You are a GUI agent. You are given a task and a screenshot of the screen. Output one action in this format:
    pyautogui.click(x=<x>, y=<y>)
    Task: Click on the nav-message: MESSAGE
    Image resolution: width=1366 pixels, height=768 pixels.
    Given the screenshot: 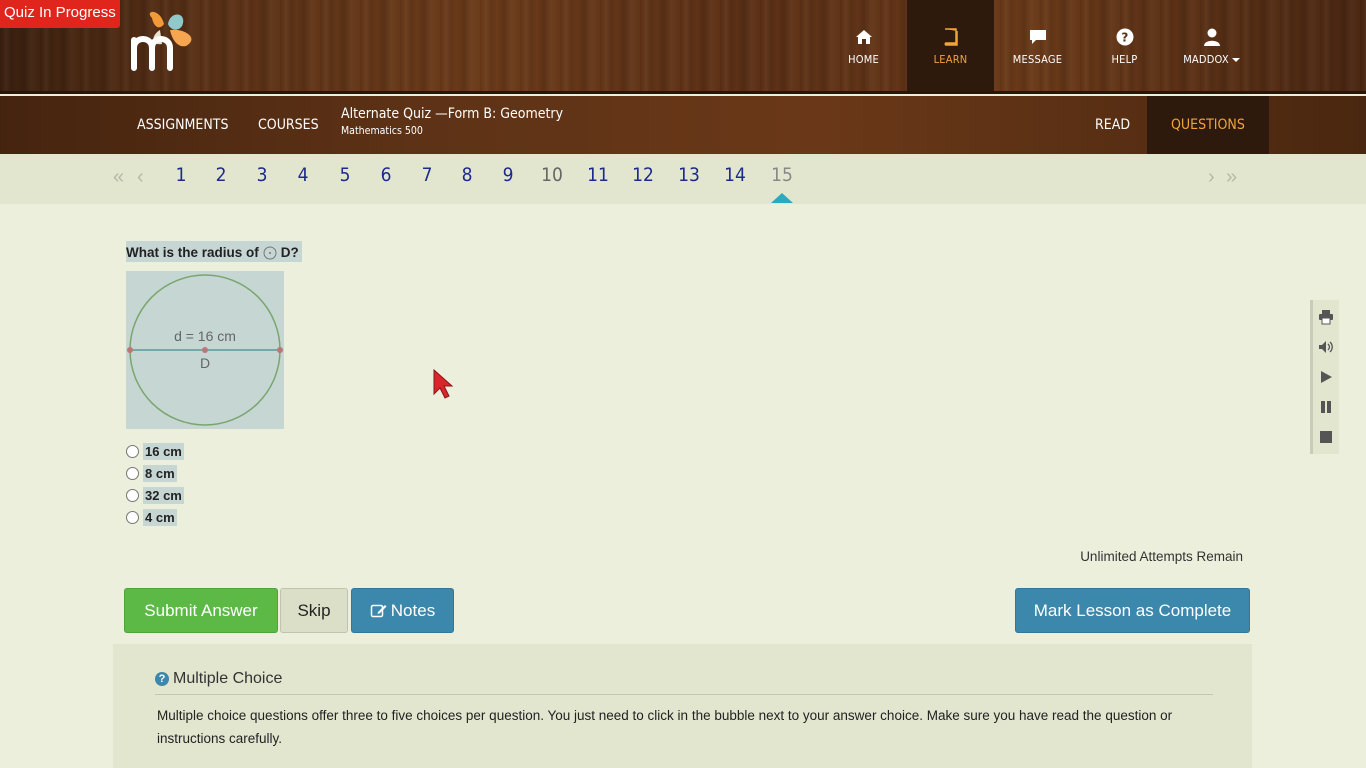 What is the action you would take?
    pyautogui.click(x=1037, y=45)
    